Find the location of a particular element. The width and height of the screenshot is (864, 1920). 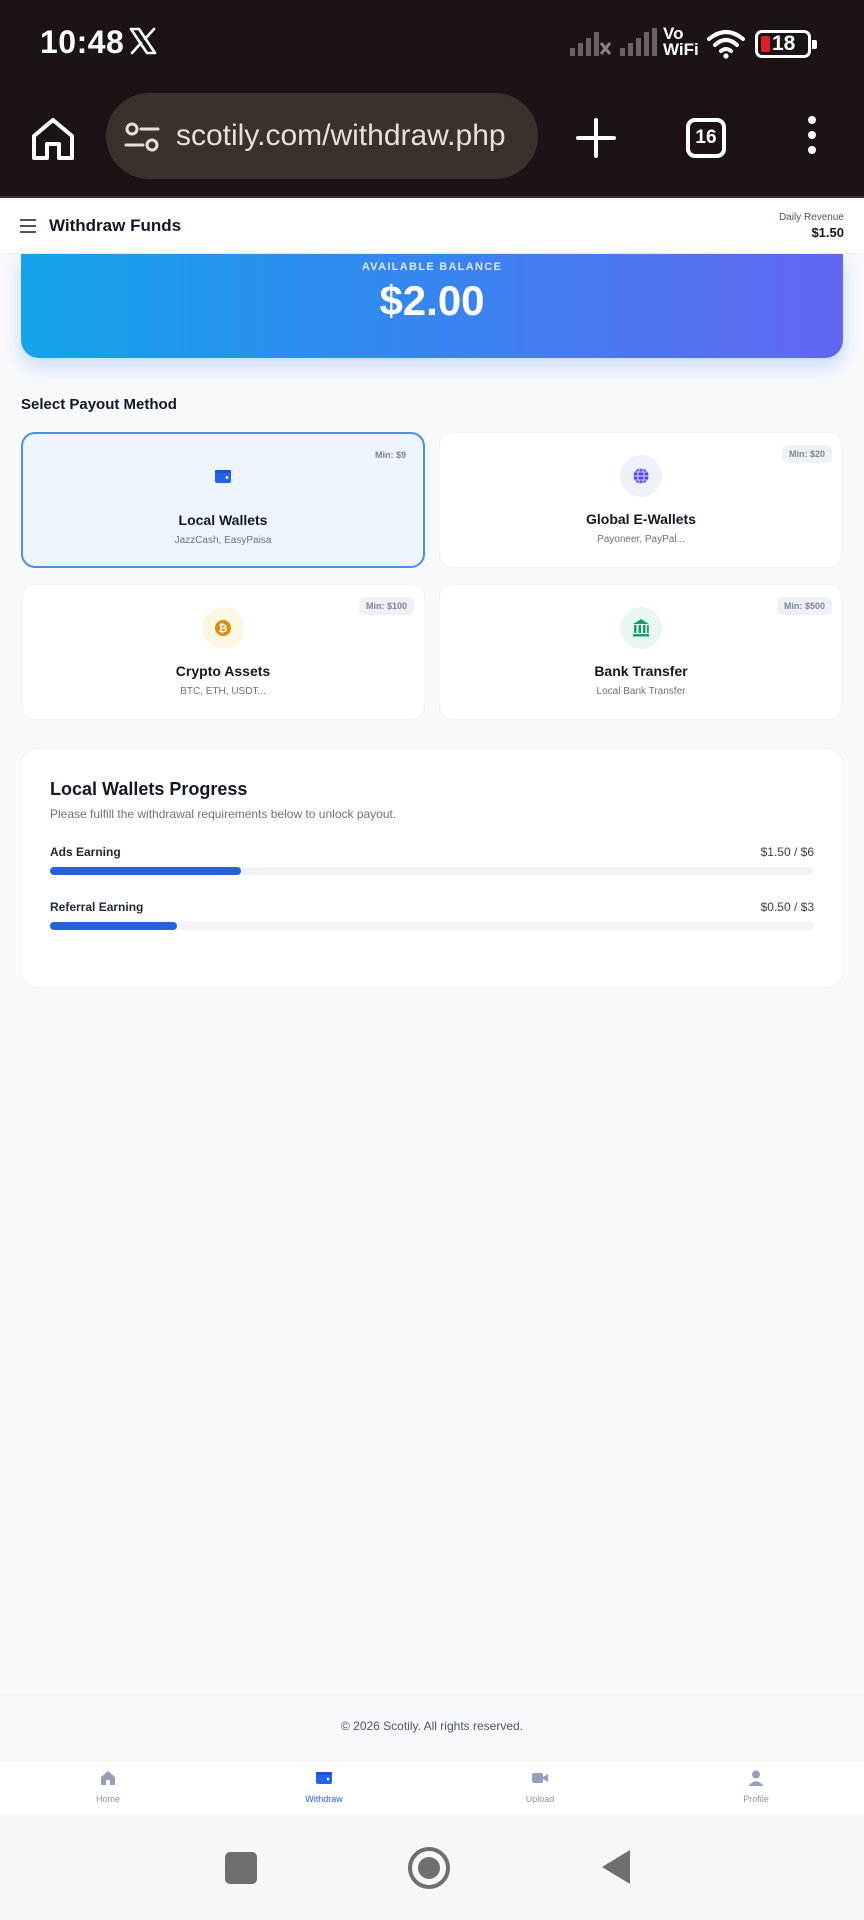

status-bar: 10:48 Vo WiFi 18 is located at coordinates (432, 43).